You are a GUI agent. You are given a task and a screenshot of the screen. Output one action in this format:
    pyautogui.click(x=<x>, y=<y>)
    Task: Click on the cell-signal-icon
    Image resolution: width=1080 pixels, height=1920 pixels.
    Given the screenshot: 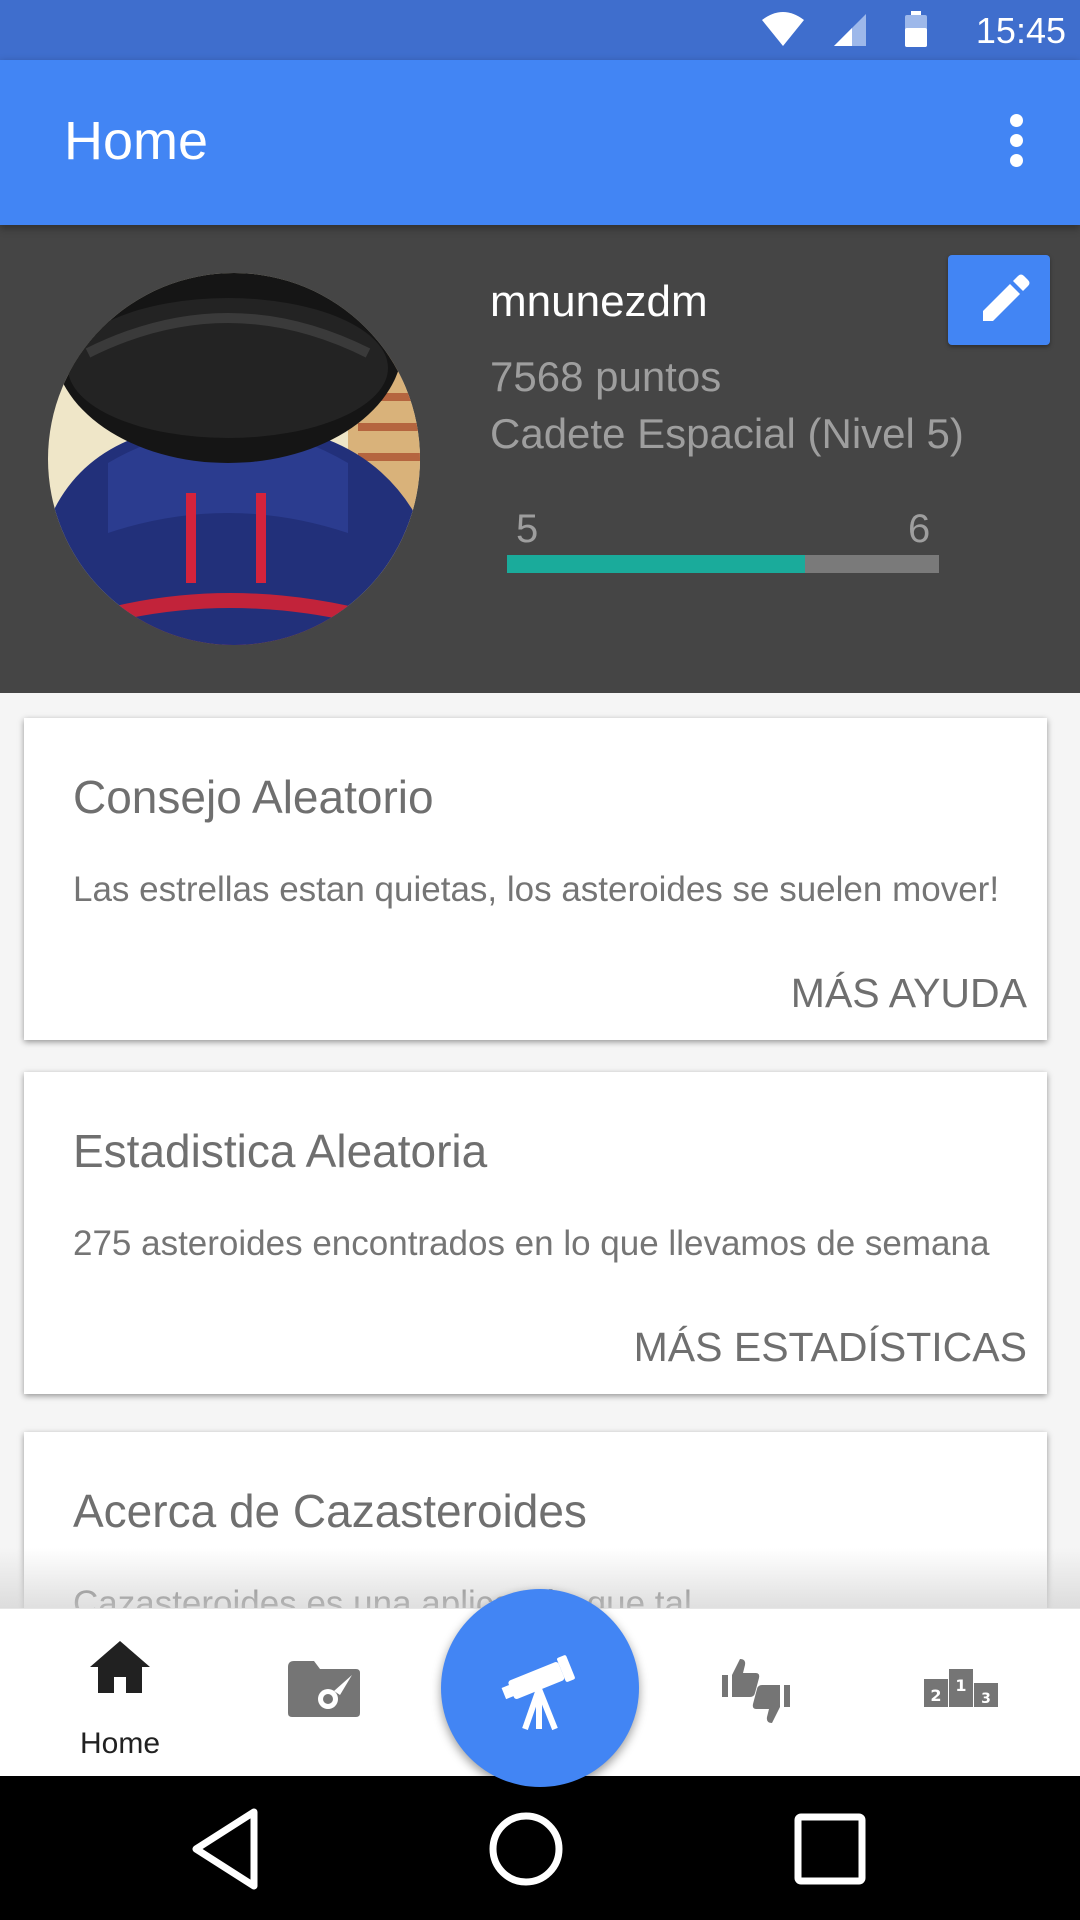 What is the action you would take?
    pyautogui.click(x=850, y=30)
    